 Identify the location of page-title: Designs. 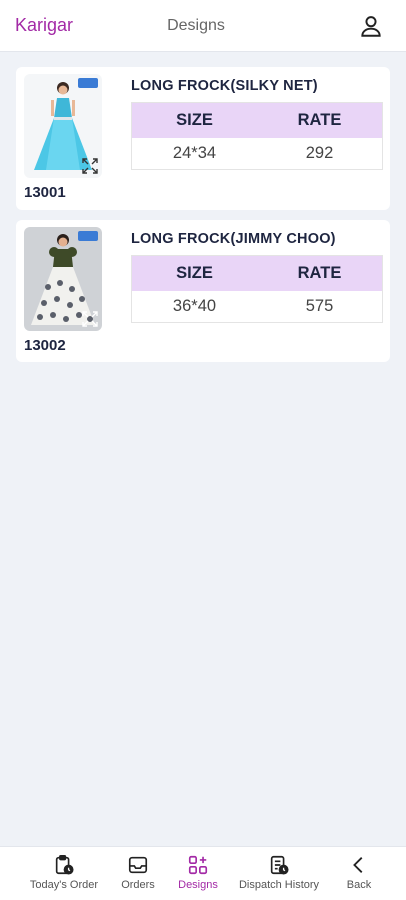
(196, 25).